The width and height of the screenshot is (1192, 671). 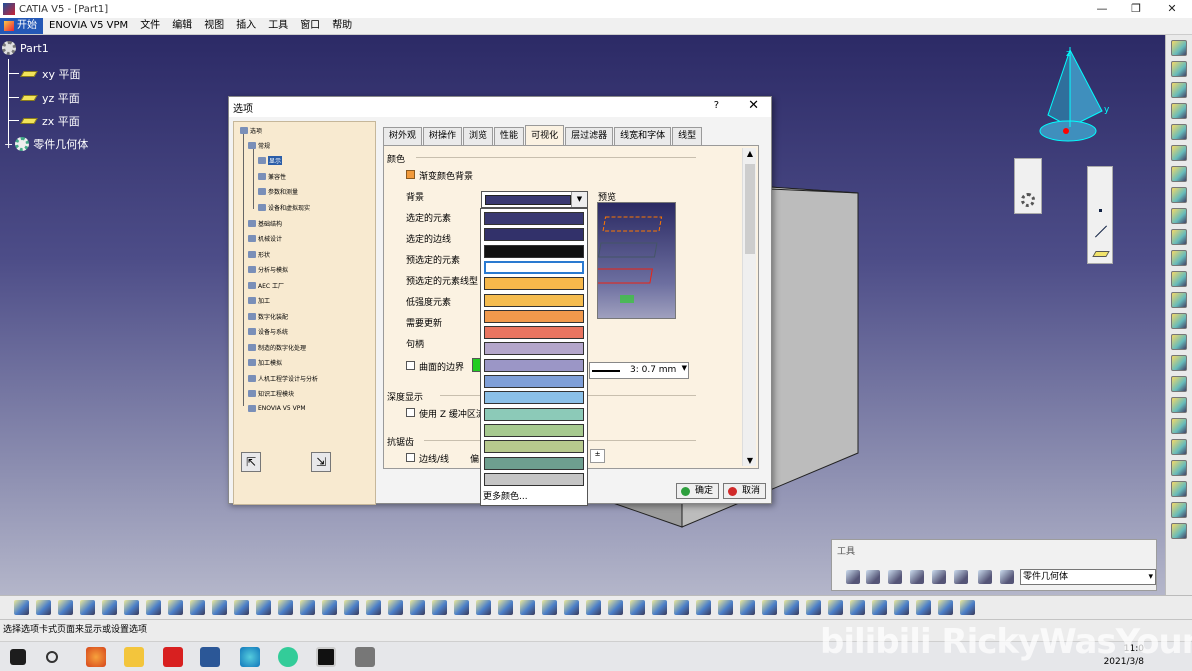 What do you see at coordinates (288, 657) in the screenshot?
I see `wechat-icon` at bounding box center [288, 657].